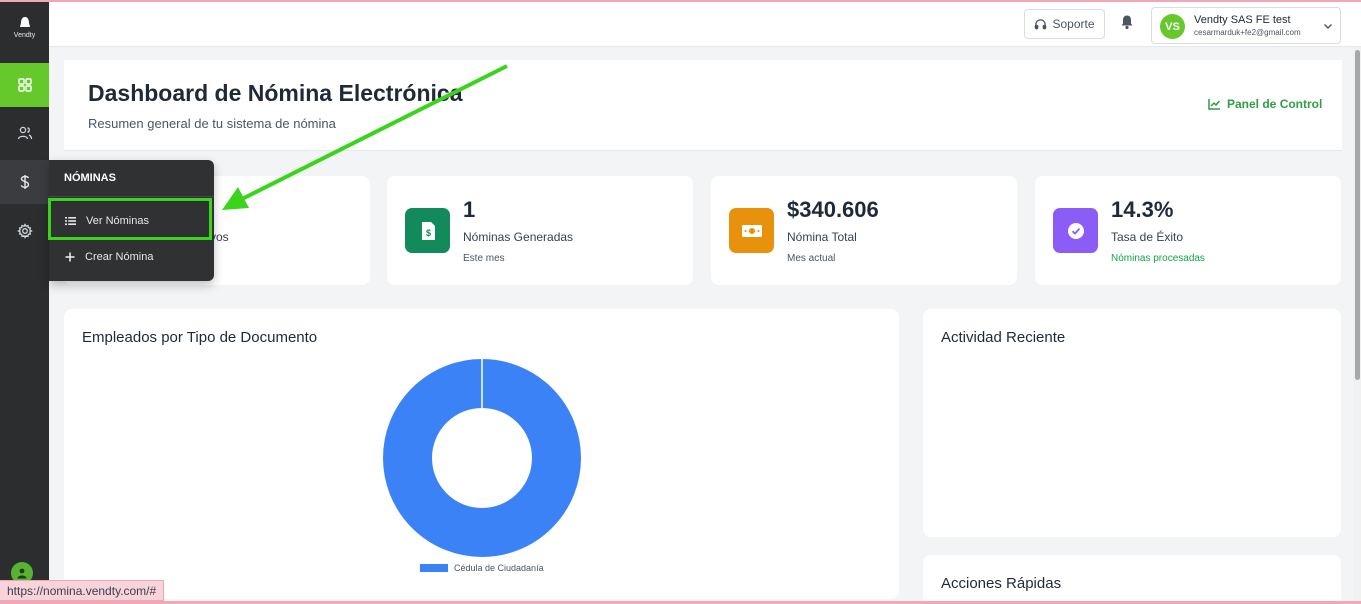 Image resolution: width=1361 pixels, height=604 pixels. I want to click on sidebar-item-dashboard, so click(24, 85).